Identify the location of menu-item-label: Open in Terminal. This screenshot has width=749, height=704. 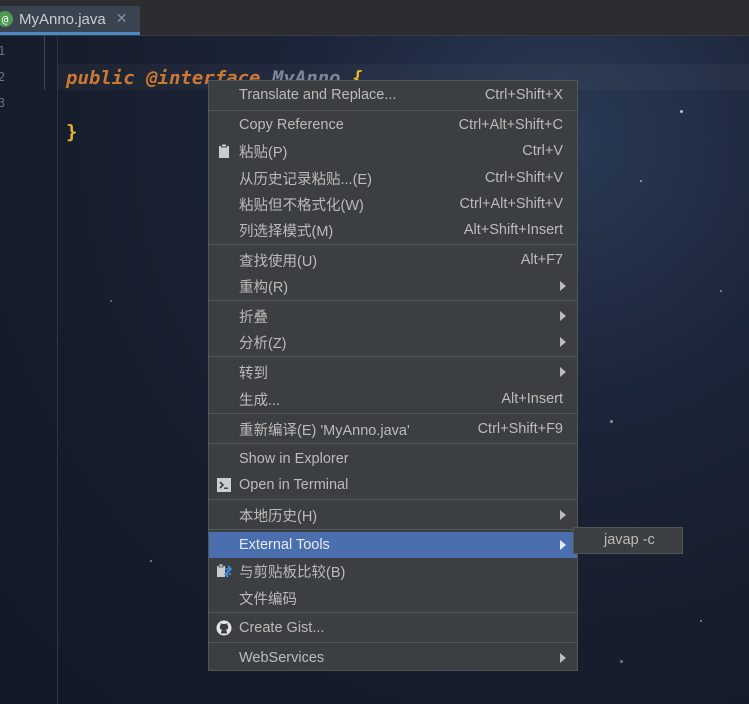
(294, 485).